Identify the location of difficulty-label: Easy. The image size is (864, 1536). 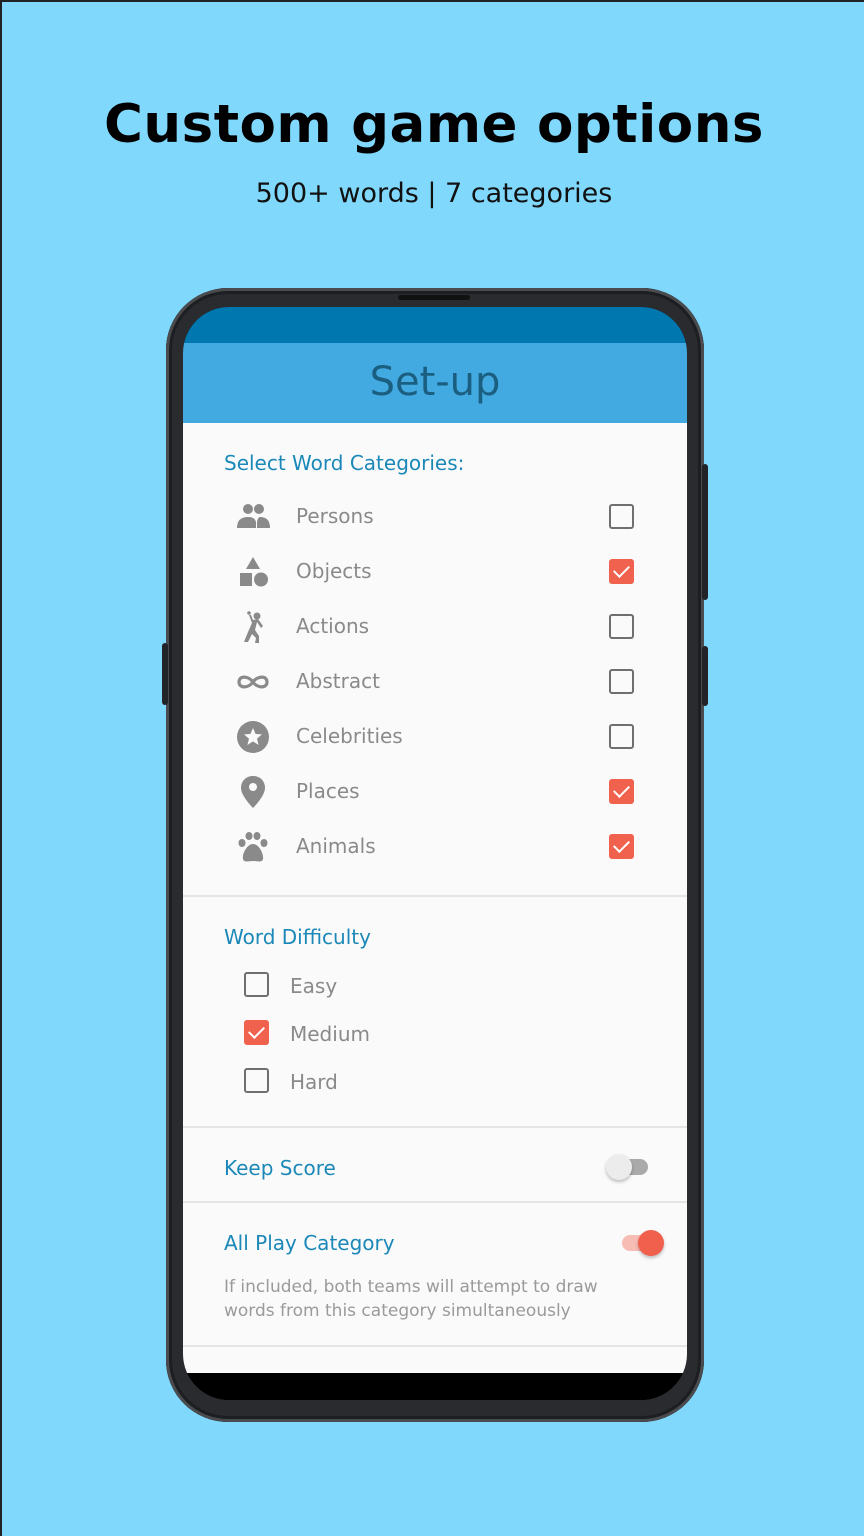
(314, 986).